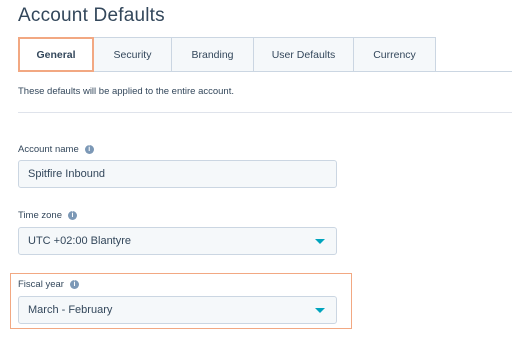  I want to click on account-name-label: Account name, so click(48, 149).